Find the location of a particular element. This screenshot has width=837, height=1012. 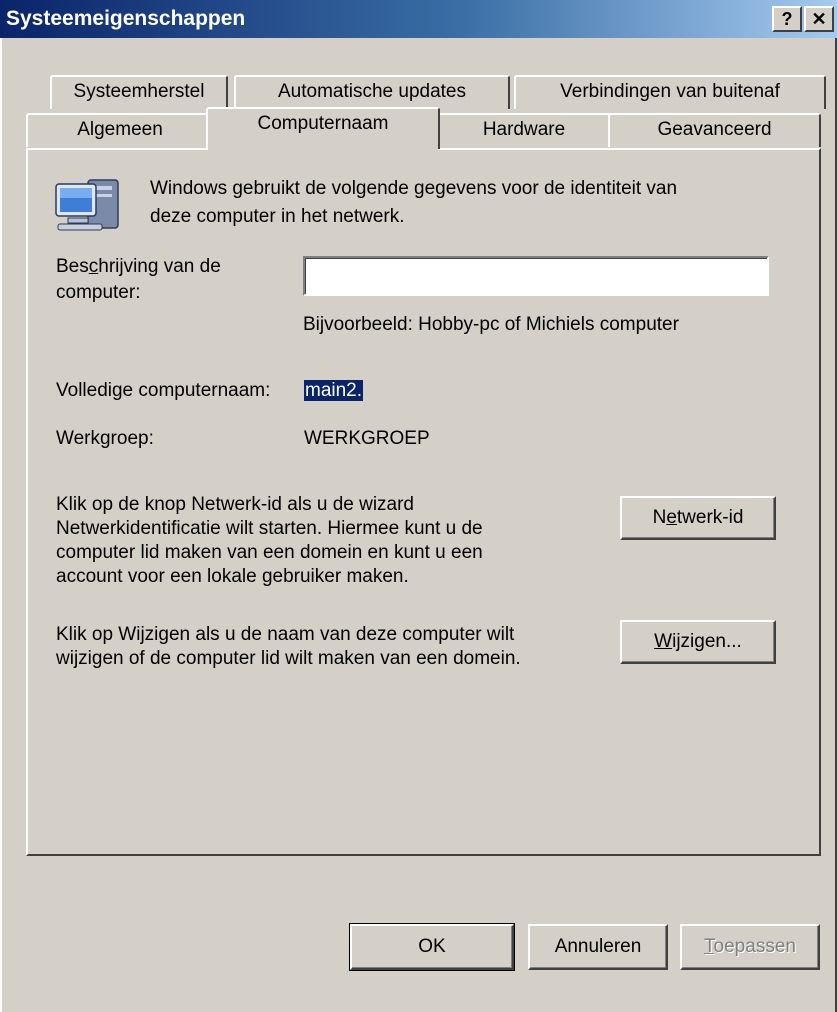

tab-hardware: Hardware is located at coordinates (524, 130).